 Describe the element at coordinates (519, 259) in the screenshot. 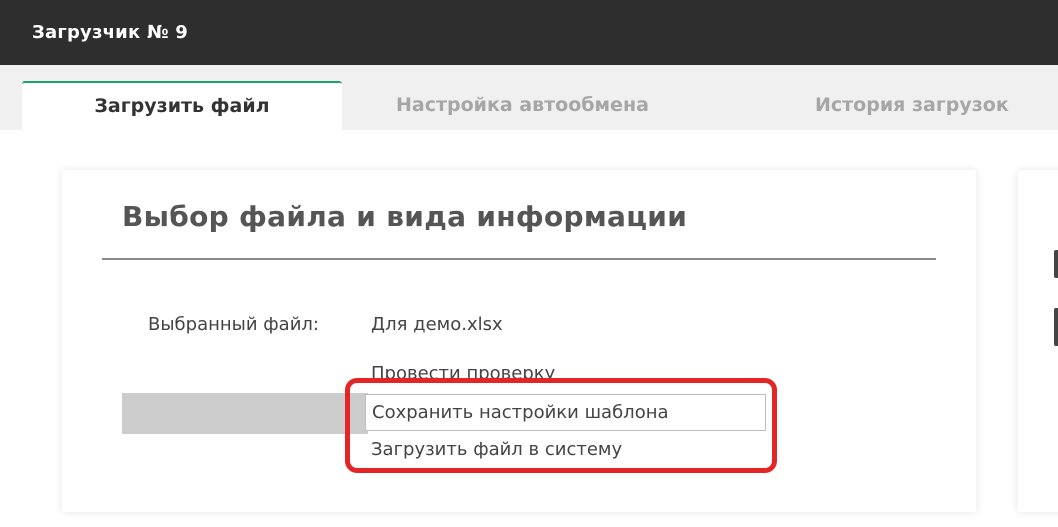

I see `title-divider` at that location.